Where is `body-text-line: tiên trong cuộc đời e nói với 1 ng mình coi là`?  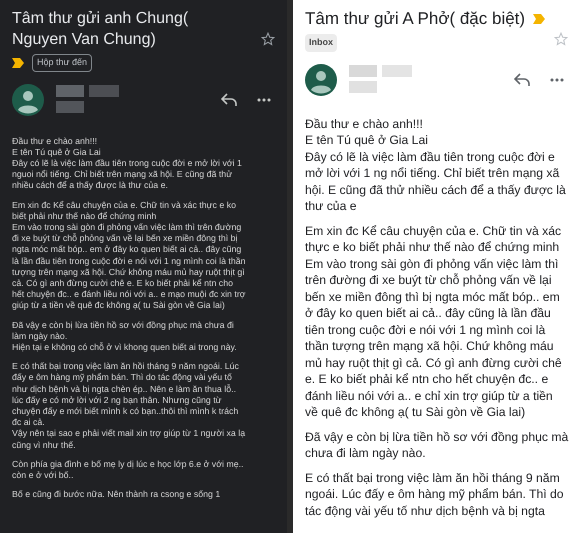 body-text-line: tiên trong cuộc đời e nói với 1 ng mình coi là is located at coordinates (425, 330).